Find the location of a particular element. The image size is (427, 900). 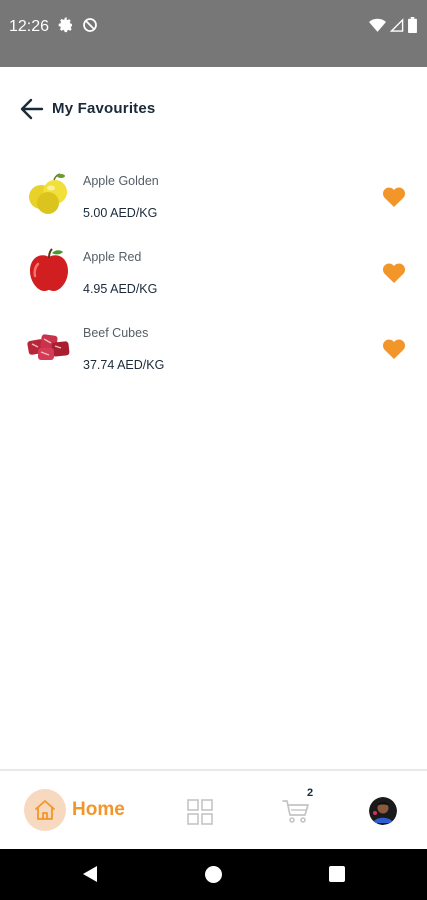

status-time: 12:26 is located at coordinates (29, 26).